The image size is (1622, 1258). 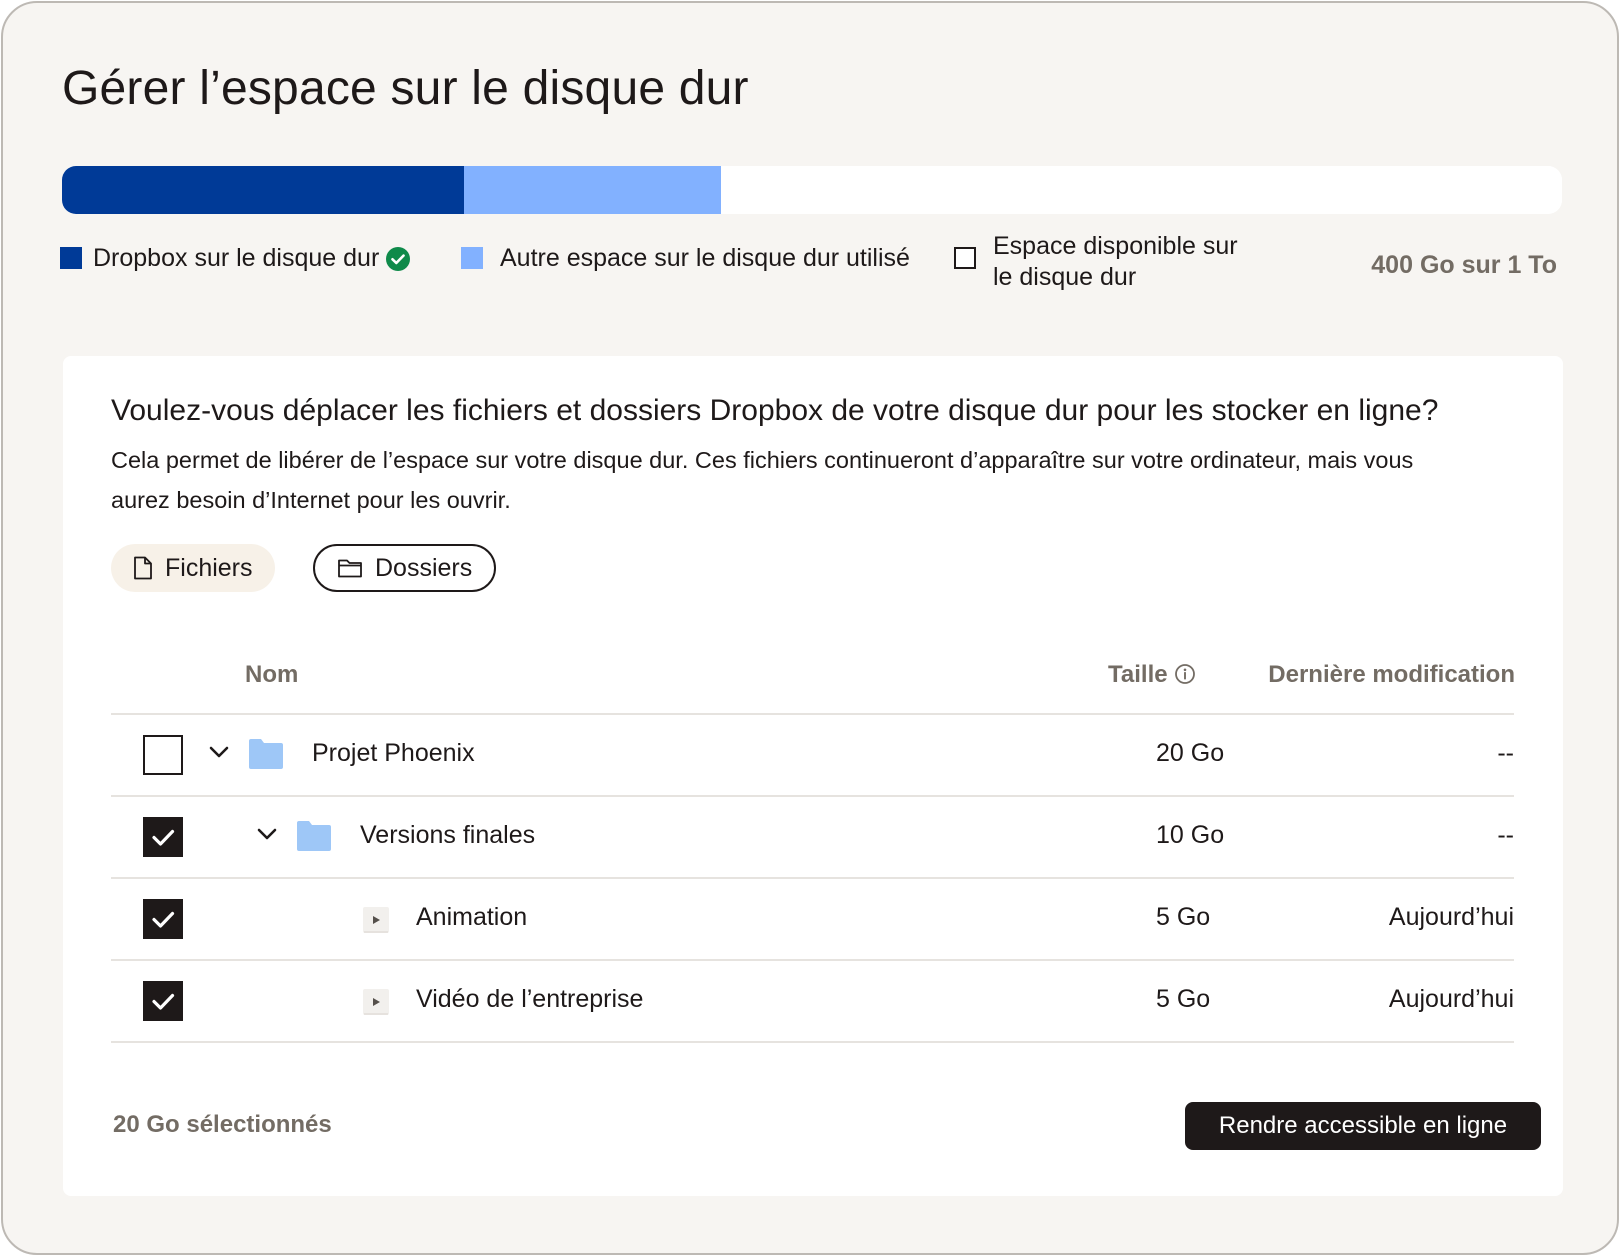 I want to click on info-icon, so click(x=1185, y=674).